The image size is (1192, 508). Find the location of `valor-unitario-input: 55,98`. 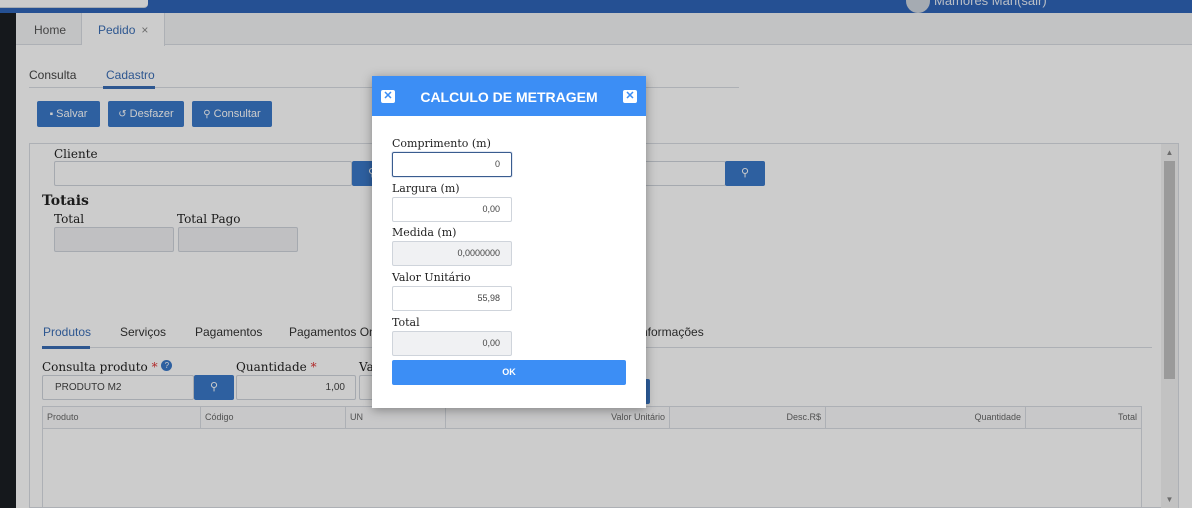

valor-unitario-input: 55,98 is located at coordinates (452, 298).